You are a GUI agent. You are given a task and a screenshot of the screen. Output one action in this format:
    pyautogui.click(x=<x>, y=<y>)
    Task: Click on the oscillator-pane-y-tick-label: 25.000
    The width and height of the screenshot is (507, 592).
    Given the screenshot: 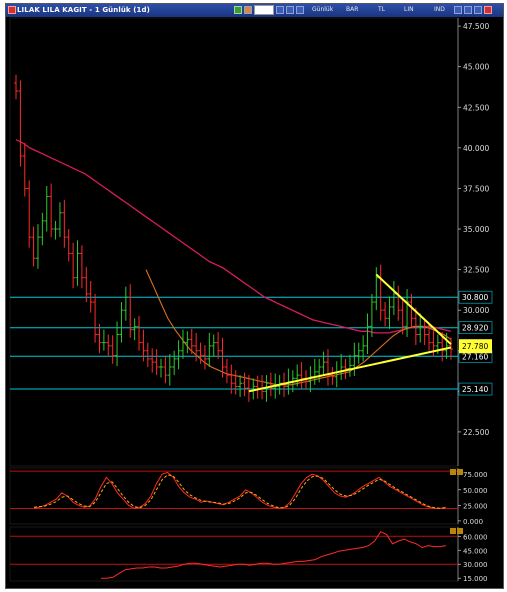 What is the action you would take?
    pyautogui.click(x=475, y=506)
    